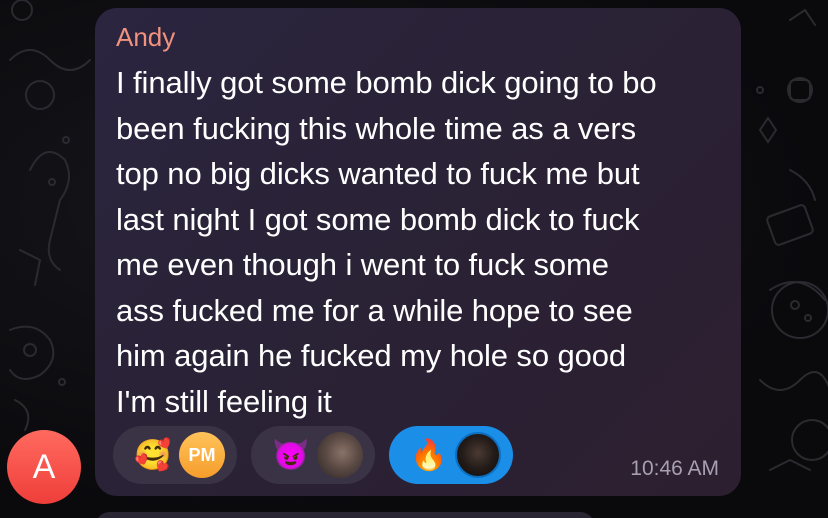 Image resolution: width=828 pixels, height=518 pixels. I want to click on sender-avatar: A, so click(44, 467).